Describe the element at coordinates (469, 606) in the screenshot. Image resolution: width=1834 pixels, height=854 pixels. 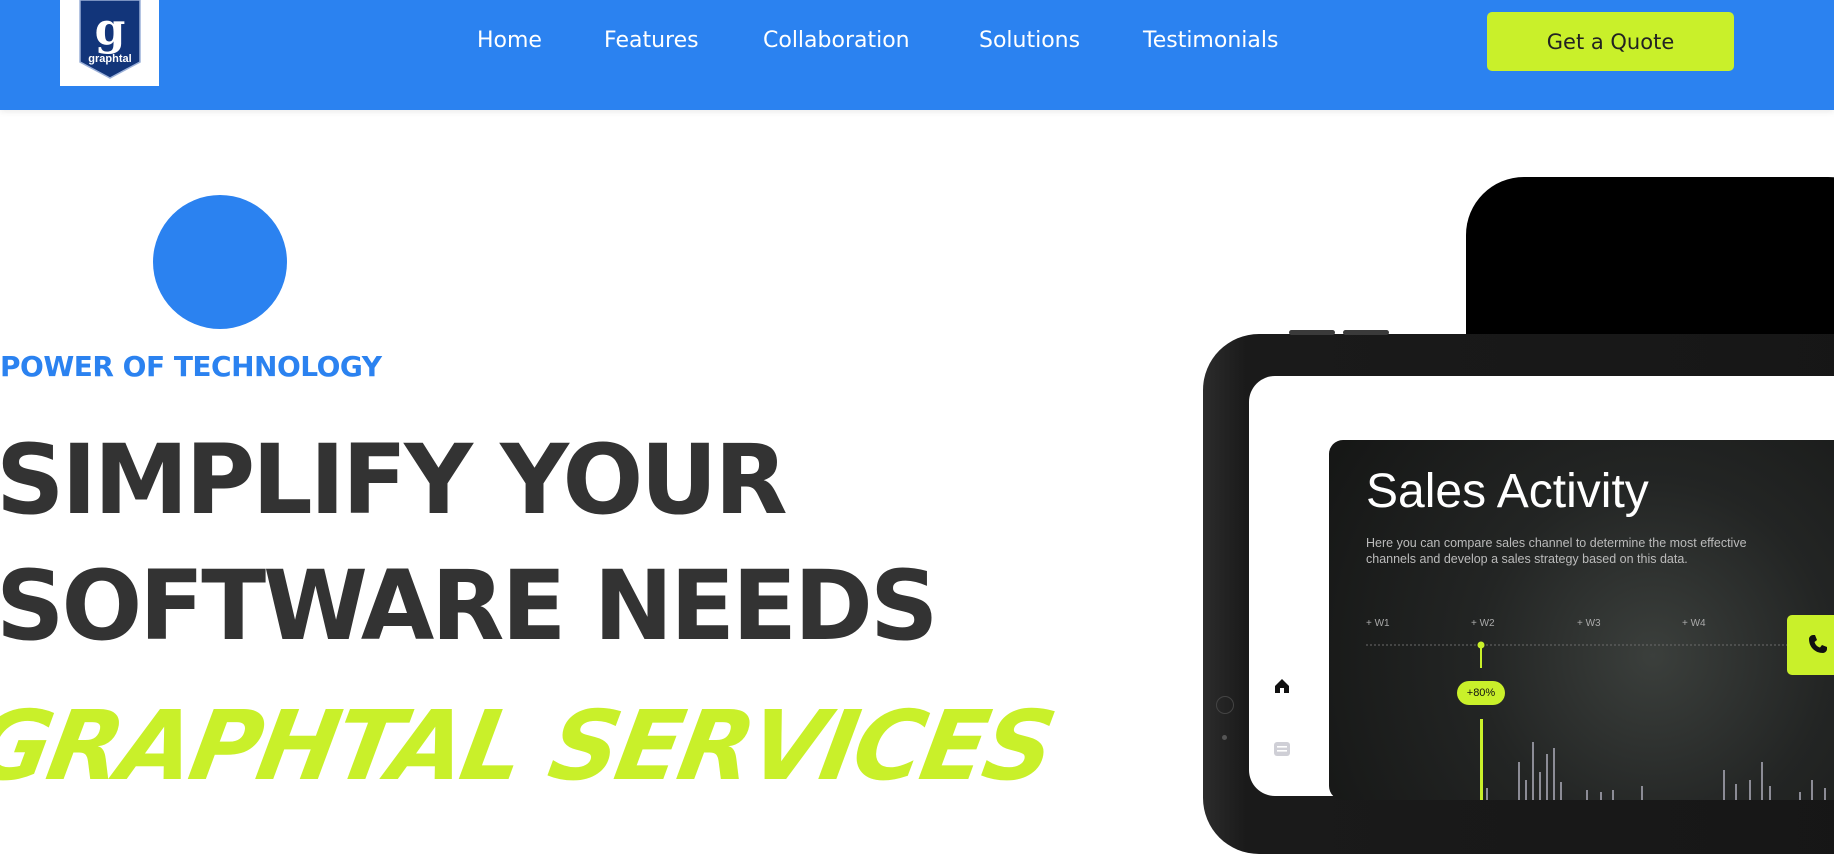
I see `hero-headline-line-2: SOFTWARE NEEDS` at that location.